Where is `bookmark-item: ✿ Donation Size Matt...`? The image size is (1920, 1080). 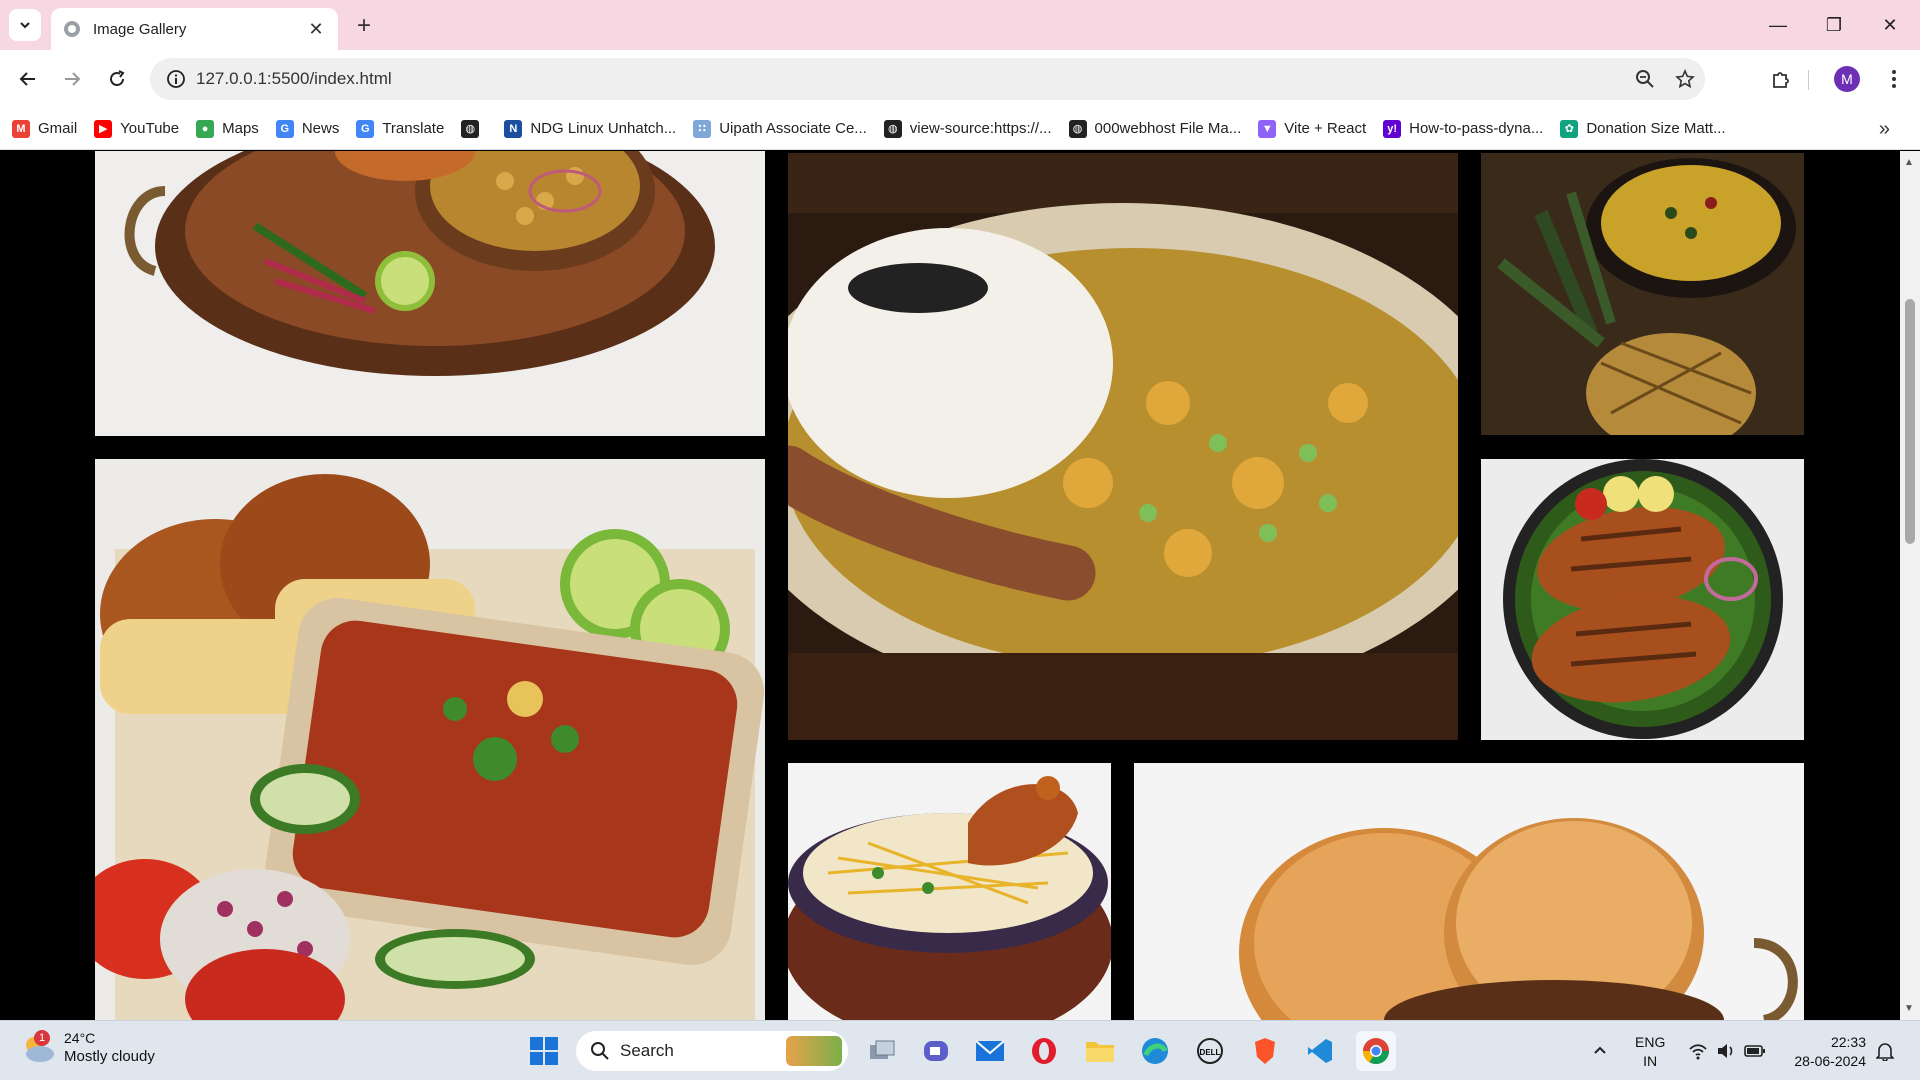
bookmark-item: ✿ Donation Size Matt... is located at coordinates (1643, 128).